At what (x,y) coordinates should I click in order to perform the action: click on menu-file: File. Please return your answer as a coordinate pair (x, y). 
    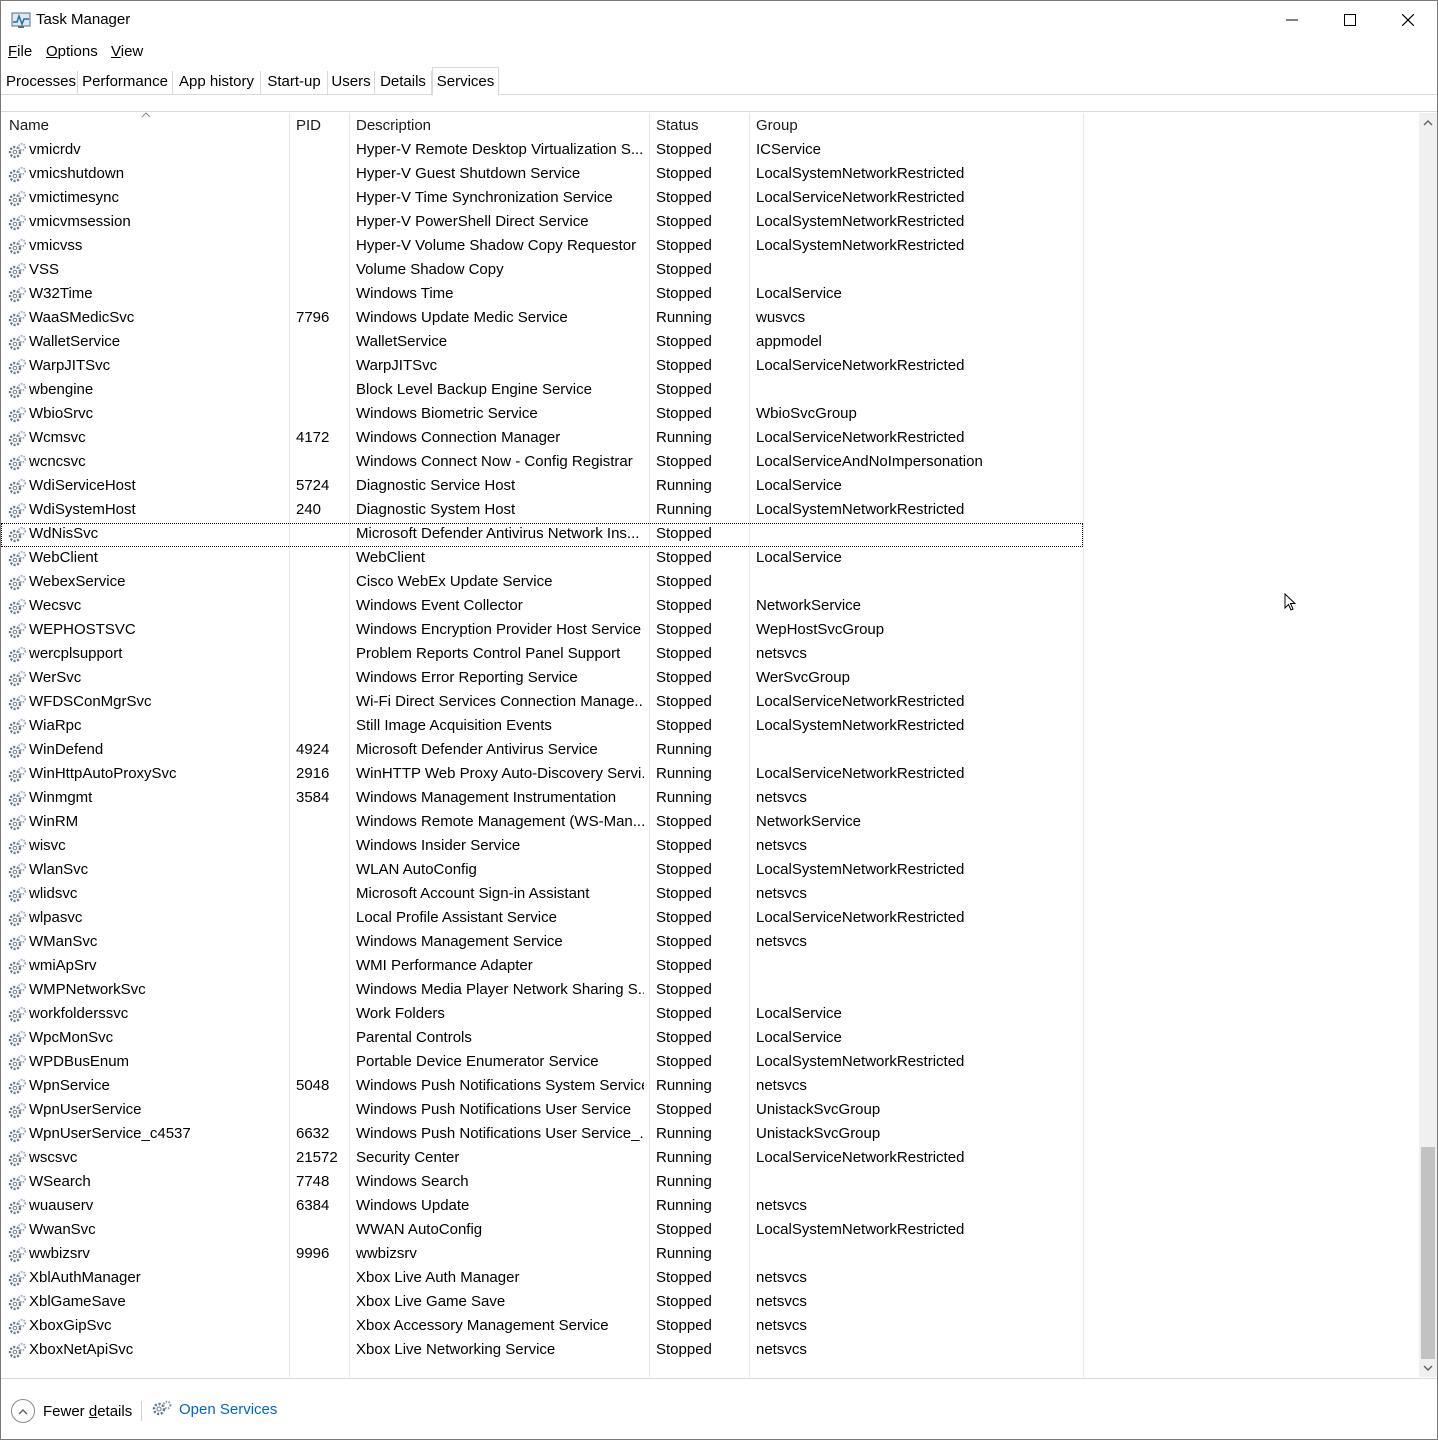
    Looking at the image, I should click on (20, 51).